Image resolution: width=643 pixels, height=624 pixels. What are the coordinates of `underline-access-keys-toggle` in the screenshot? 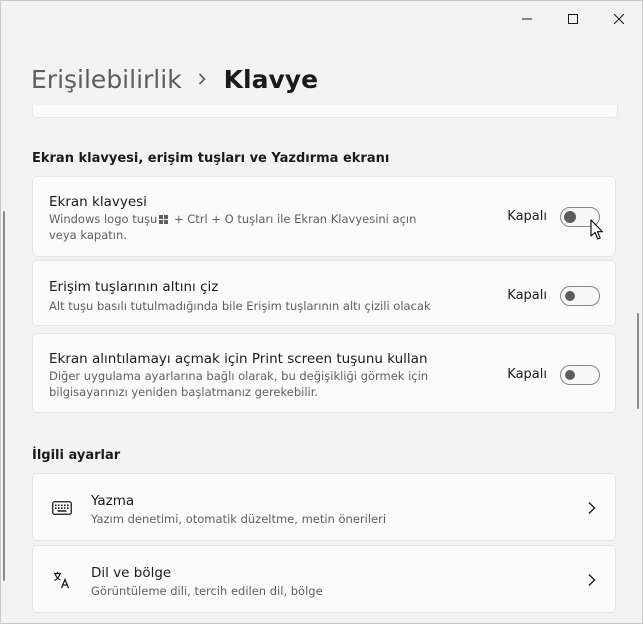 It's located at (580, 296).